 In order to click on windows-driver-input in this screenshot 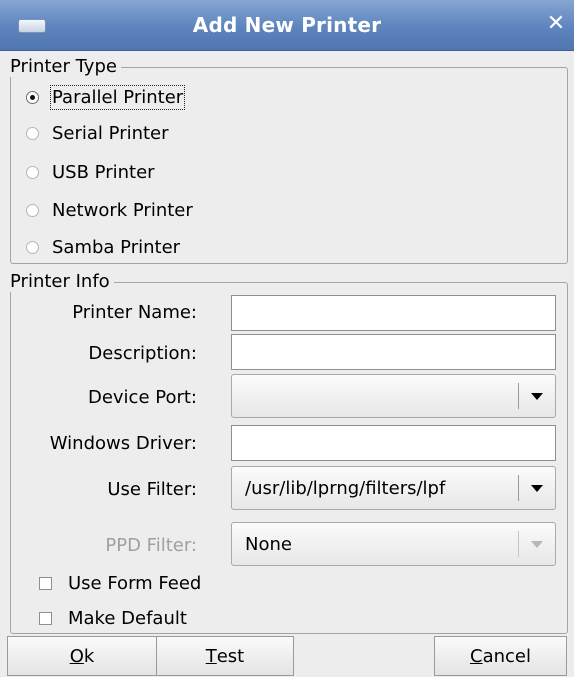, I will do `click(393, 443)`.